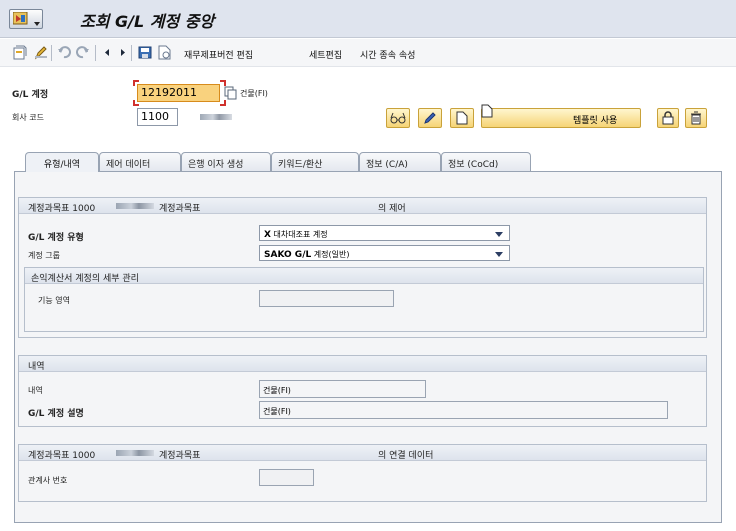 The image size is (736, 531). Describe the element at coordinates (62, 209) in the screenshot. I see `coa-label: 계정과목표 1000` at that location.